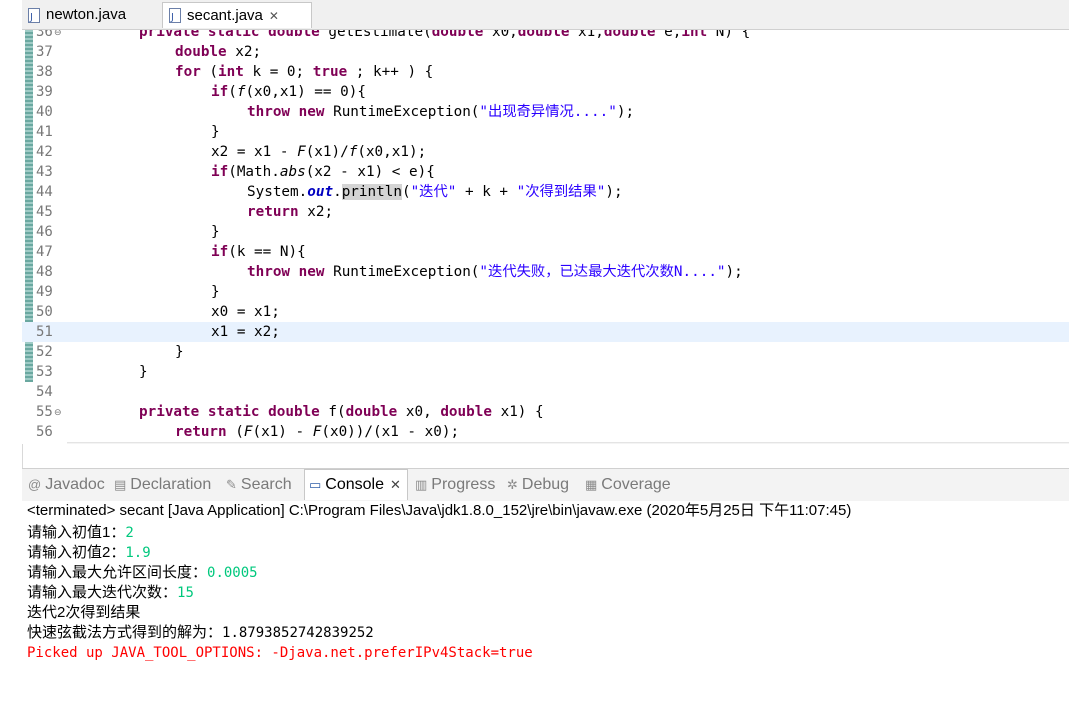 Image resolution: width=1069 pixels, height=715 pixels. I want to click on line-number: 43, so click(44, 172).